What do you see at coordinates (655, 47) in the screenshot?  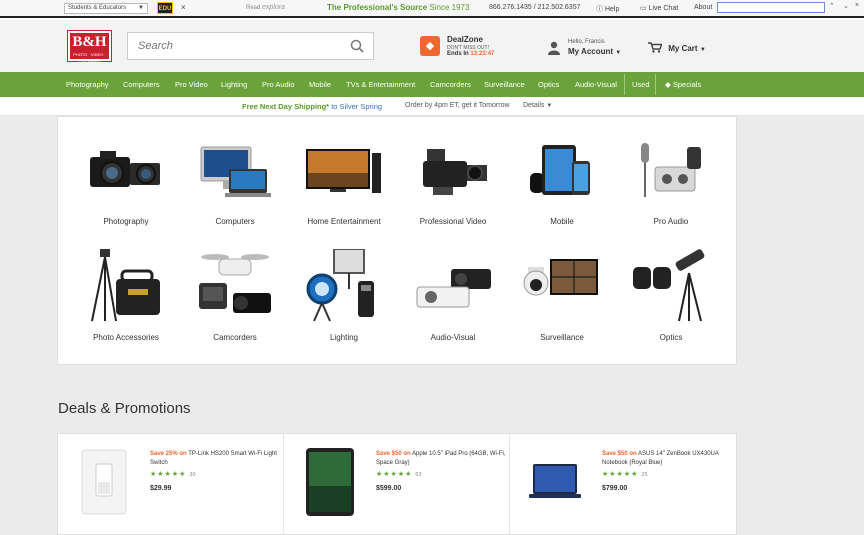 I see `cart-icon` at bounding box center [655, 47].